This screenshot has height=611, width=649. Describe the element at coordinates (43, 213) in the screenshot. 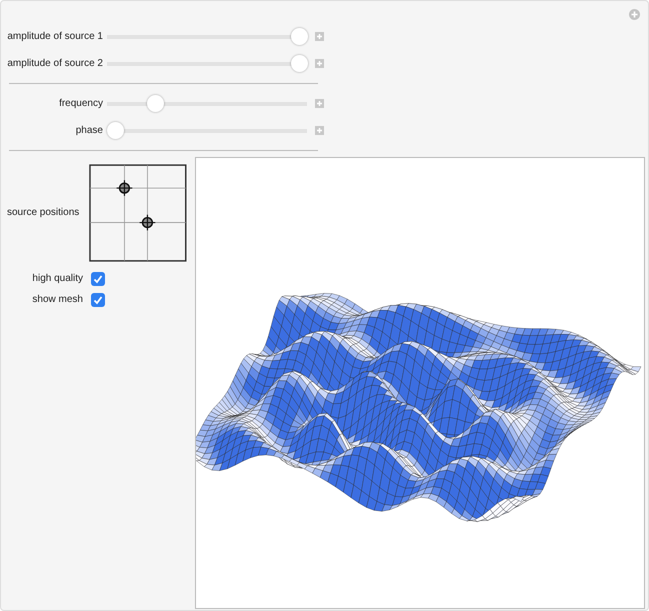

I see `control-label: source positions` at that location.